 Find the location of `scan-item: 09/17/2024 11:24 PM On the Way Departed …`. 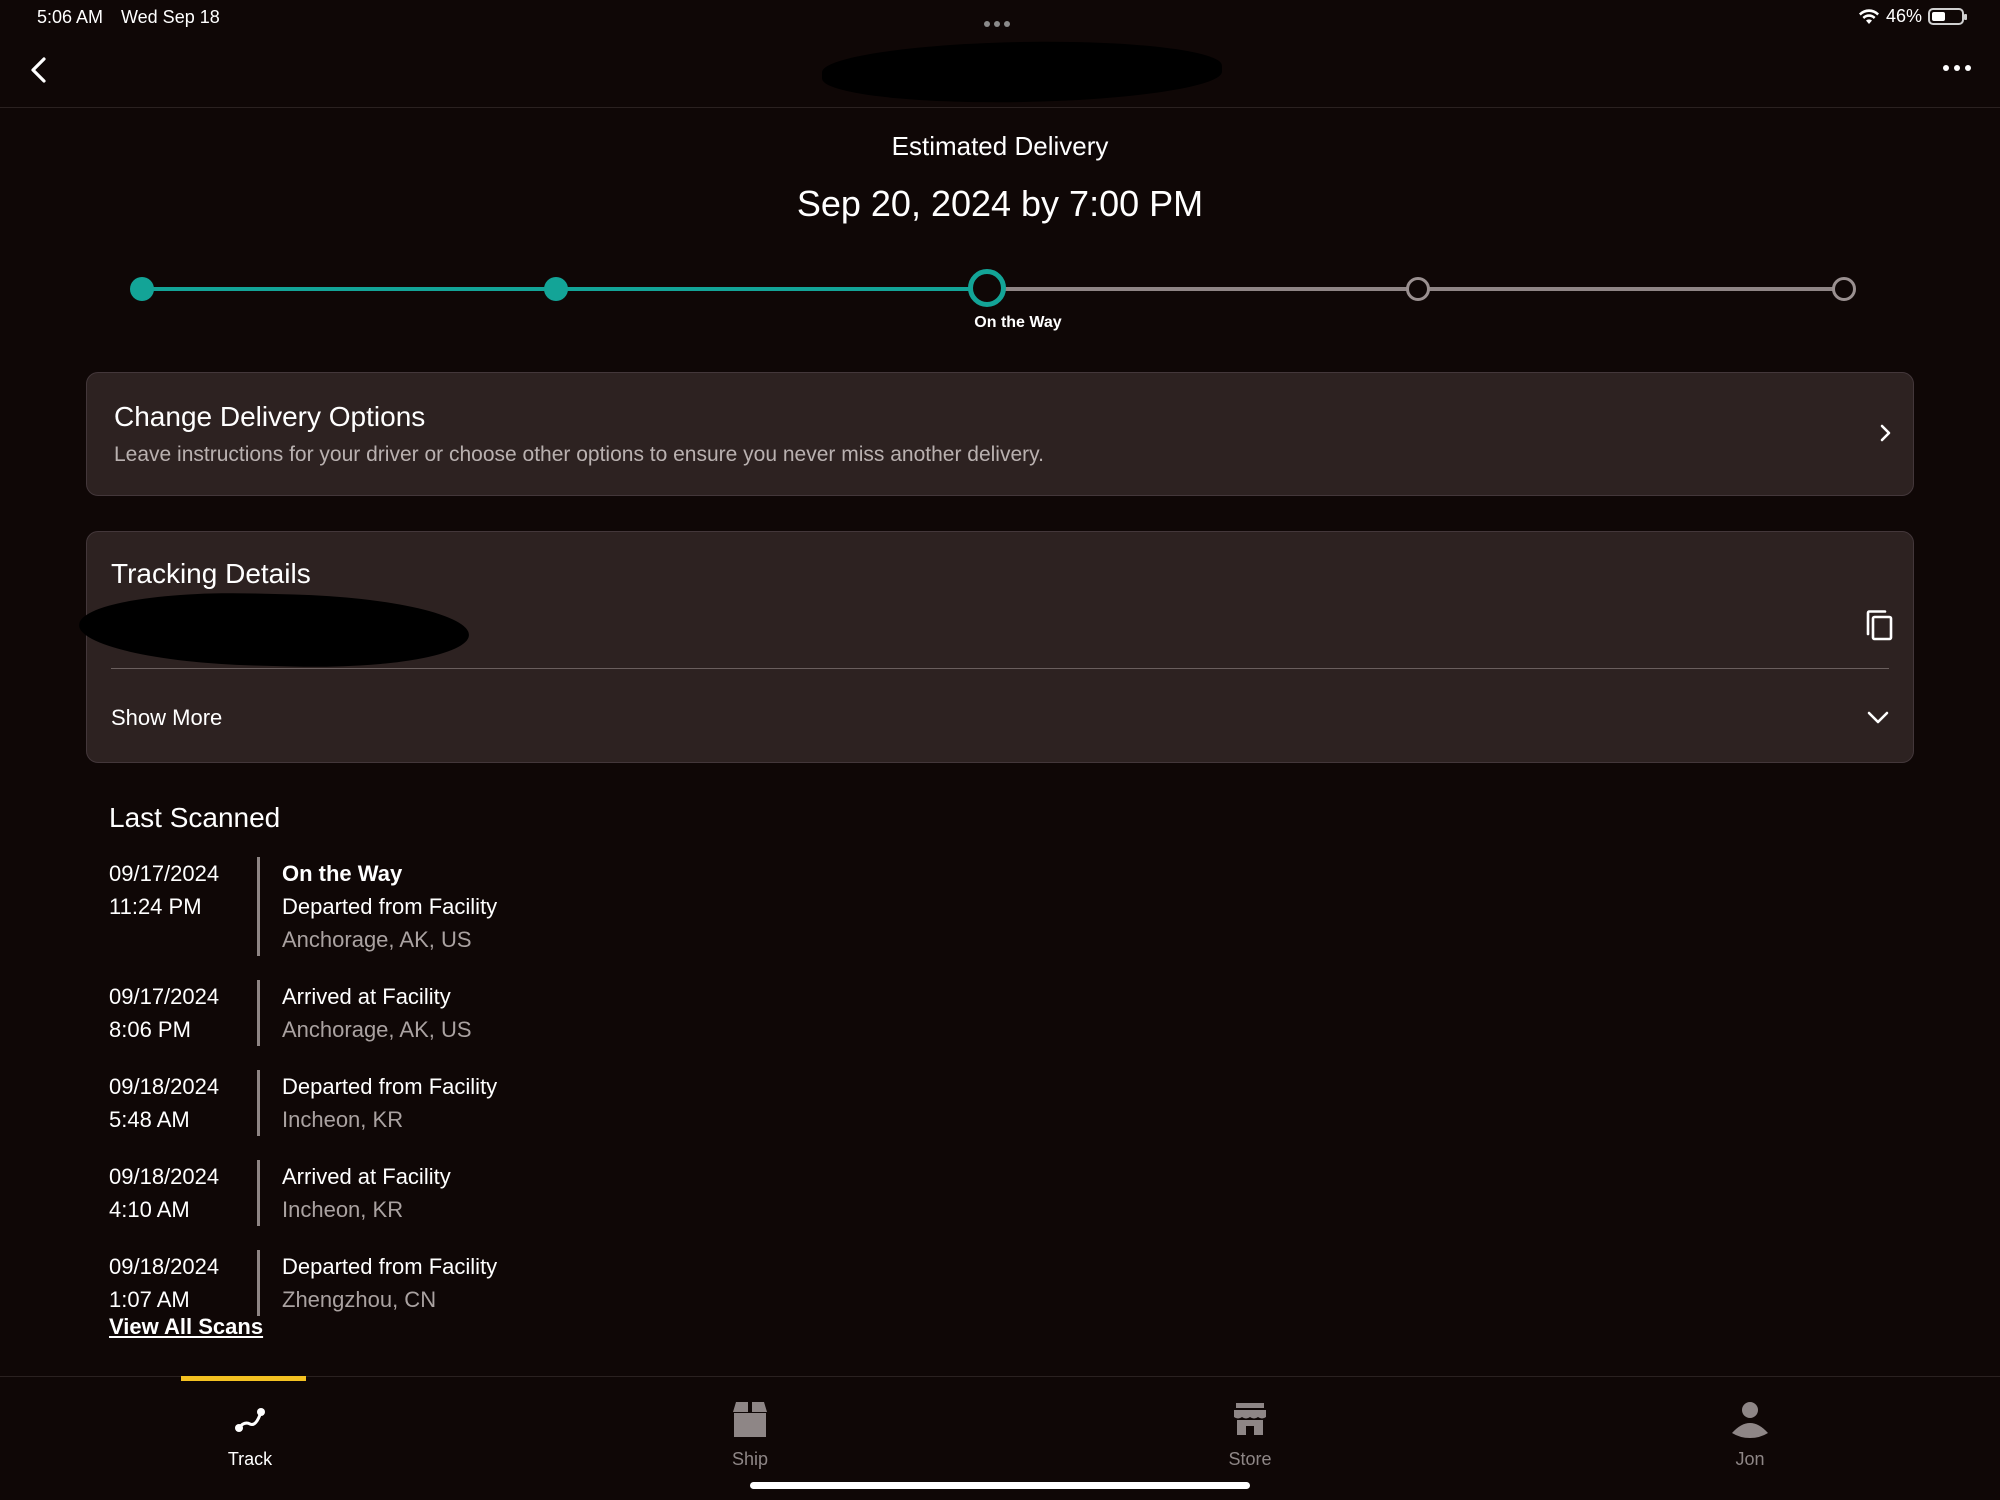

scan-item: 09/17/2024 11:24 PM On the Way Departed … is located at coordinates (559, 906).